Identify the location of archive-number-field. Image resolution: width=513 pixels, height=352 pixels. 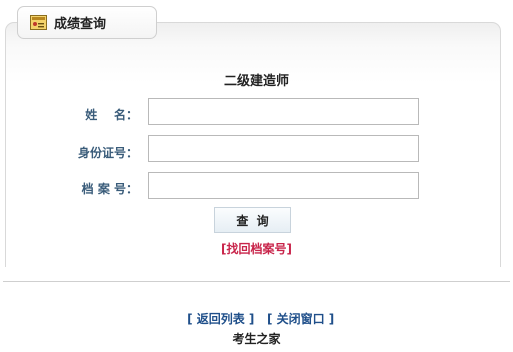
(283, 185).